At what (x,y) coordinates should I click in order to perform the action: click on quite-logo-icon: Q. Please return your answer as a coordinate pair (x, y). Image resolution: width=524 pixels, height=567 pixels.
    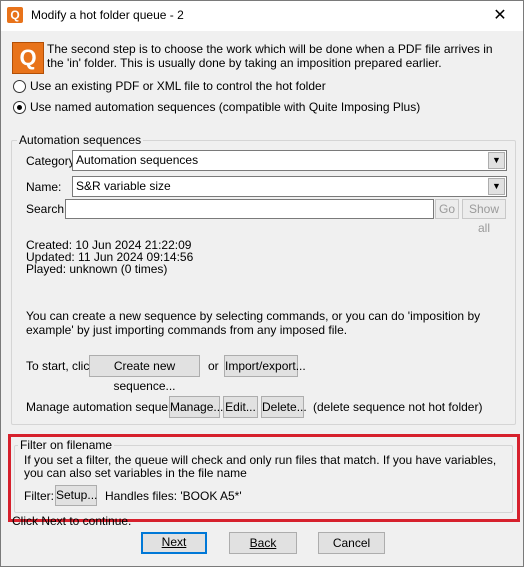
    Looking at the image, I should click on (28, 58).